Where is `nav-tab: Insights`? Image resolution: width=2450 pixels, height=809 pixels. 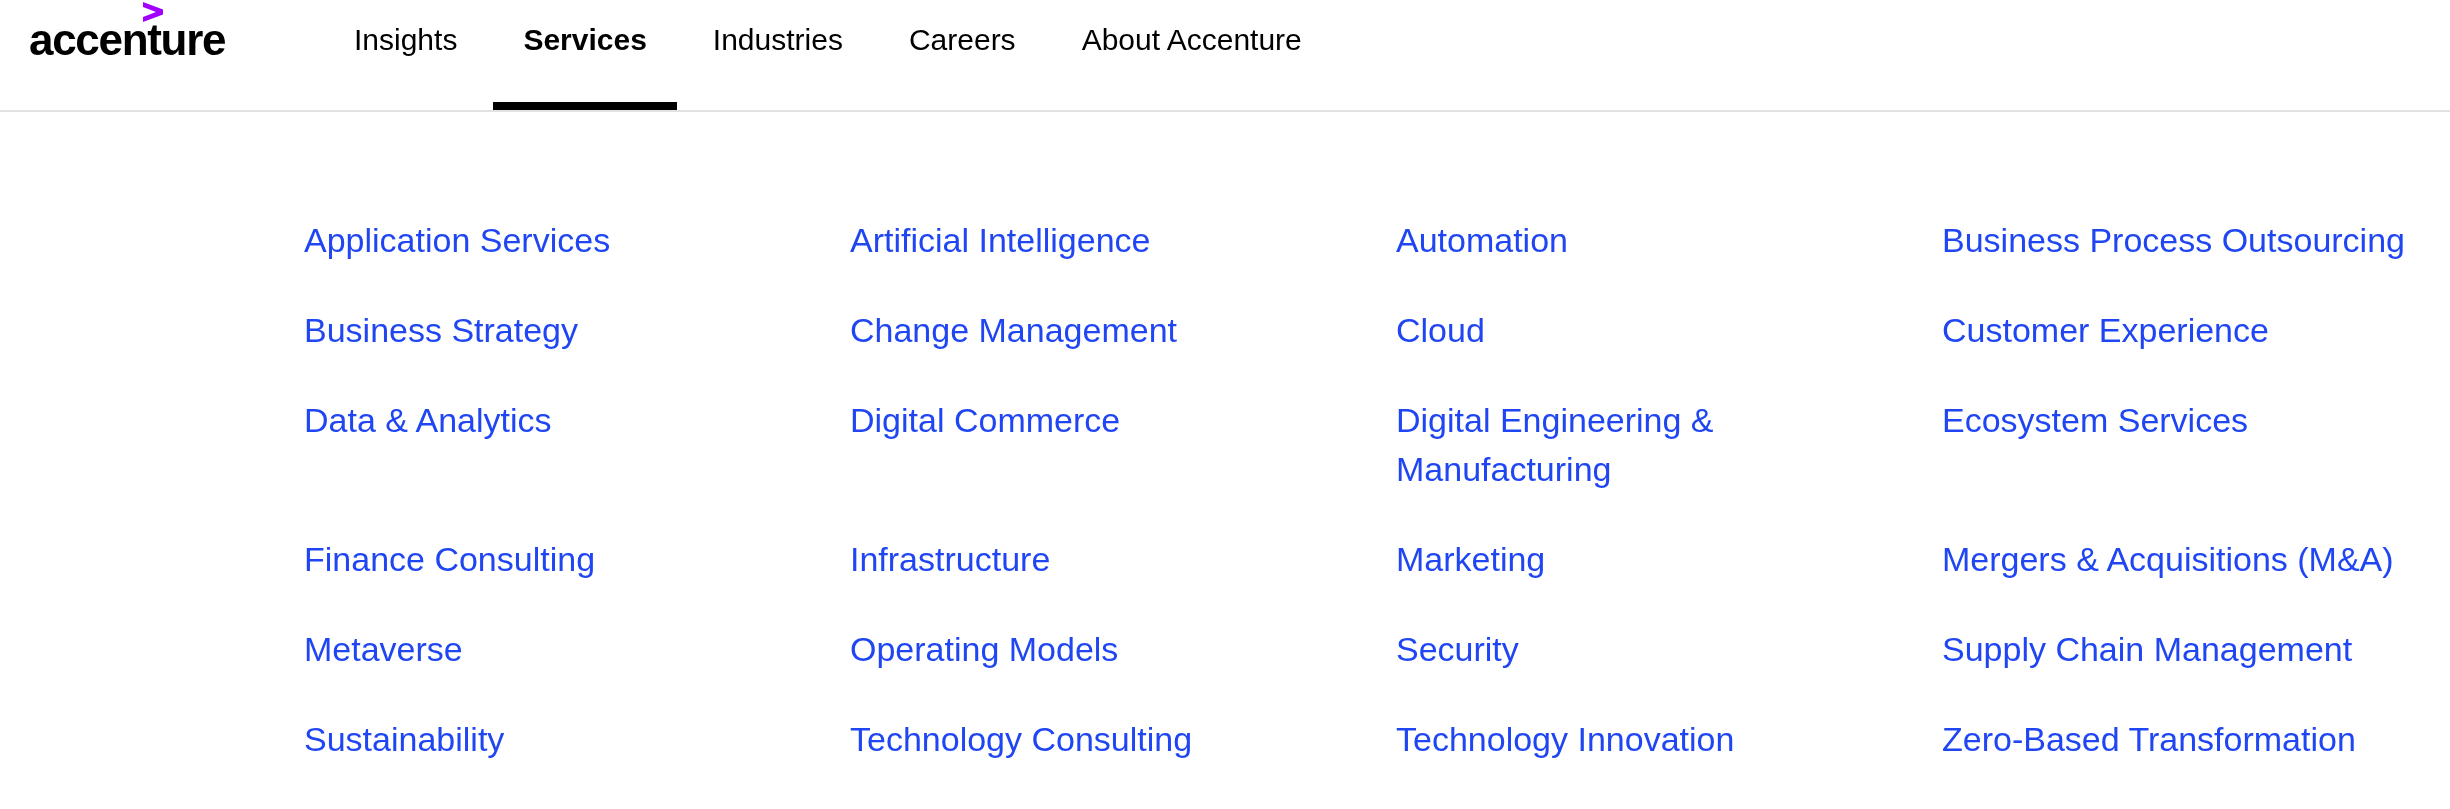 nav-tab: Insights is located at coordinates (406, 55).